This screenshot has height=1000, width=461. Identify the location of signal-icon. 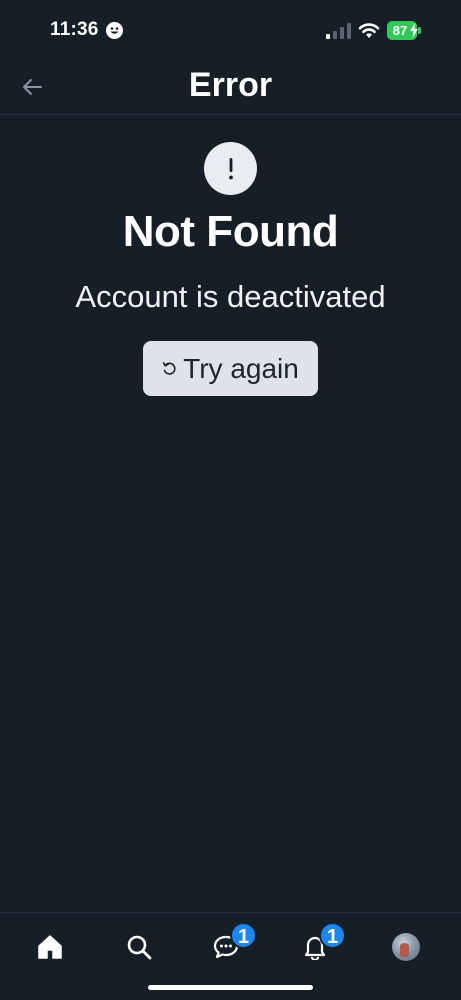
(338, 31).